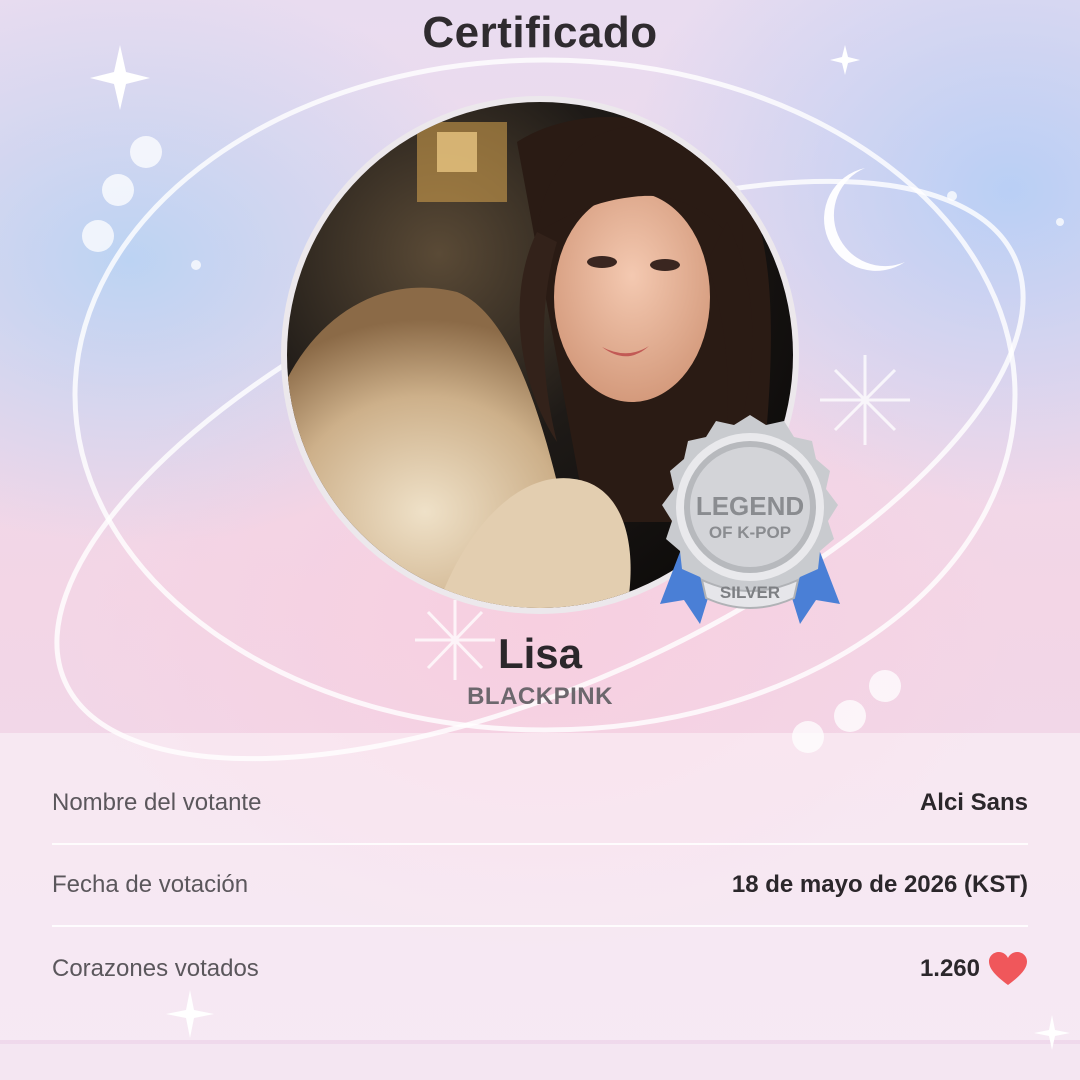 The width and height of the screenshot is (1080, 1080). Describe the element at coordinates (750, 506) in the screenshot. I see `badge-line1: LEGEND` at that location.